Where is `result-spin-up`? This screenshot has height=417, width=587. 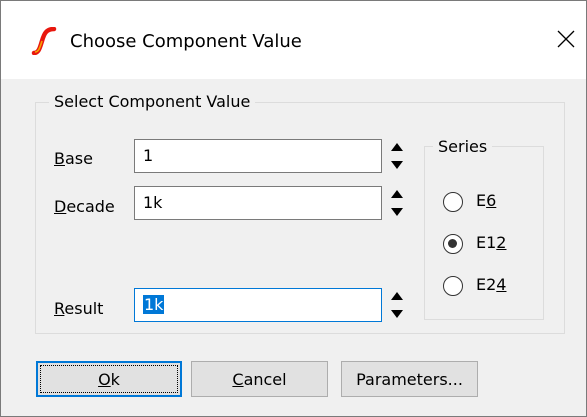
result-spin-up is located at coordinates (397, 296).